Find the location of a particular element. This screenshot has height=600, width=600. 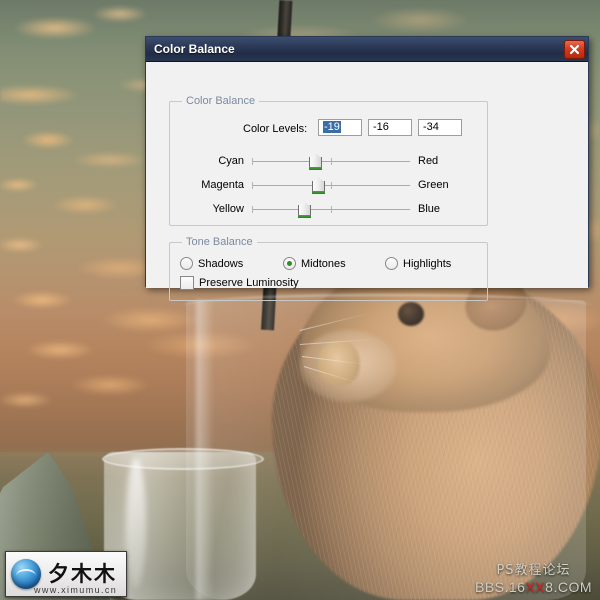

radio-label-midtones: Midtones is located at coordinates (323, 263).